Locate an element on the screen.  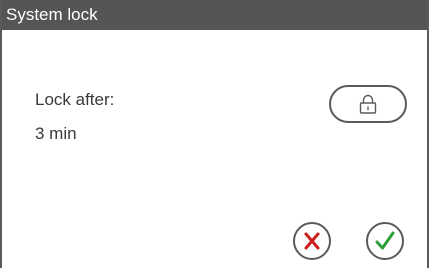
padlock-icon is located at coordinates (368, 104).